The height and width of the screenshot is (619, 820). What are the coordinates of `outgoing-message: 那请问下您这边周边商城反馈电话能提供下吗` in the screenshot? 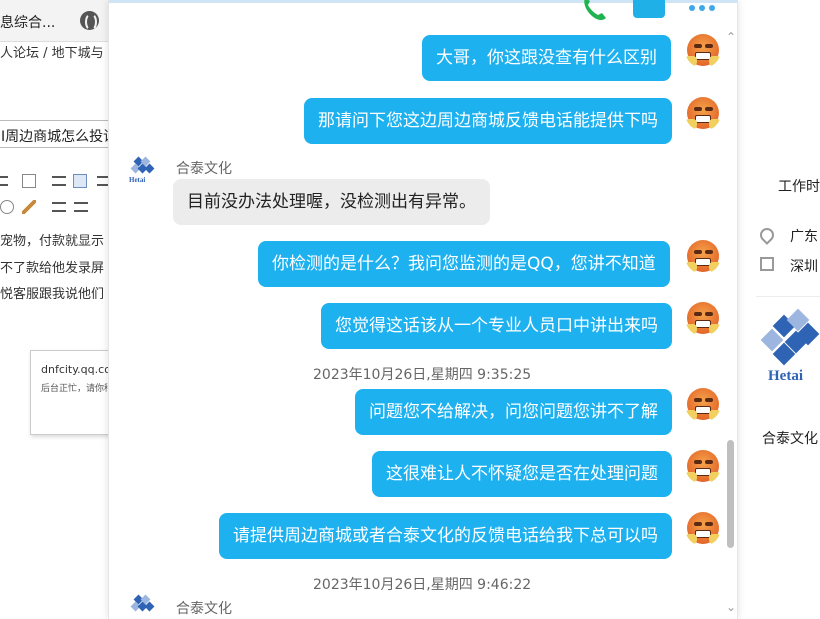 It's located at (488, 121).